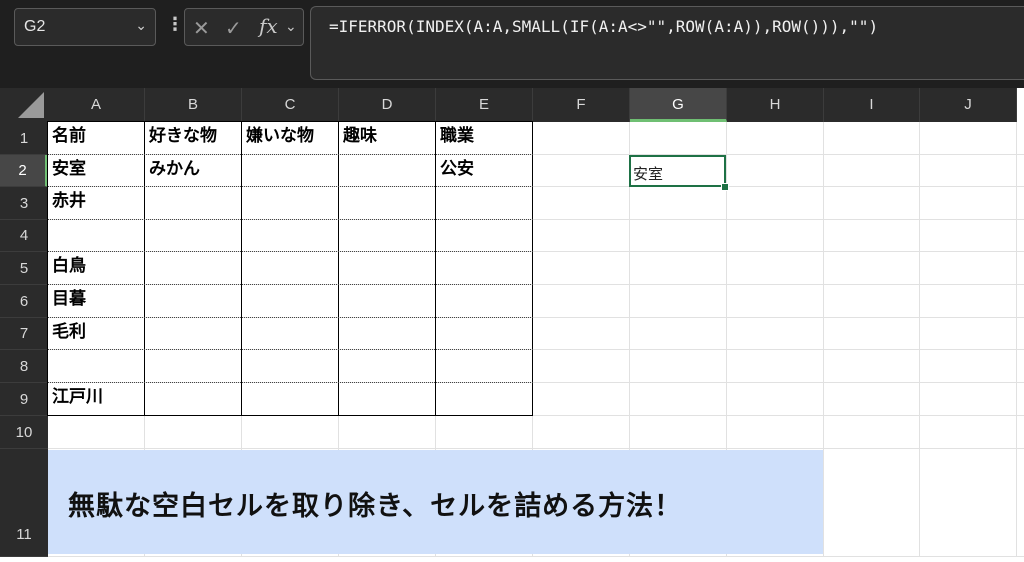  Describe the element at coordinates (96, 138) in the screenshot. I see `cell-A1: 名前` at that location.